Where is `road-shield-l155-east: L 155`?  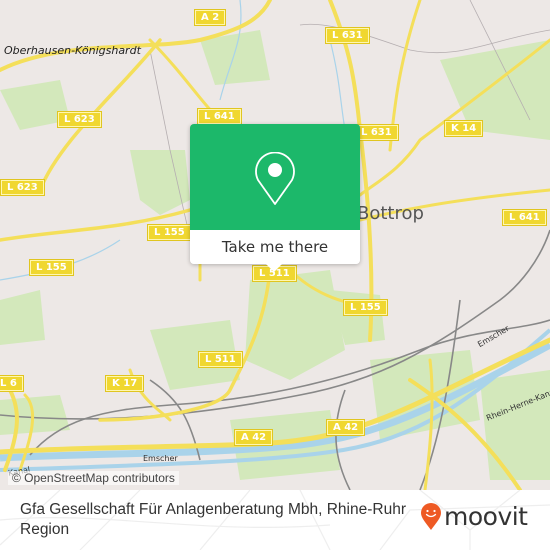 road-shield-l155-east: L 155 is located at coordinates (365, 307).